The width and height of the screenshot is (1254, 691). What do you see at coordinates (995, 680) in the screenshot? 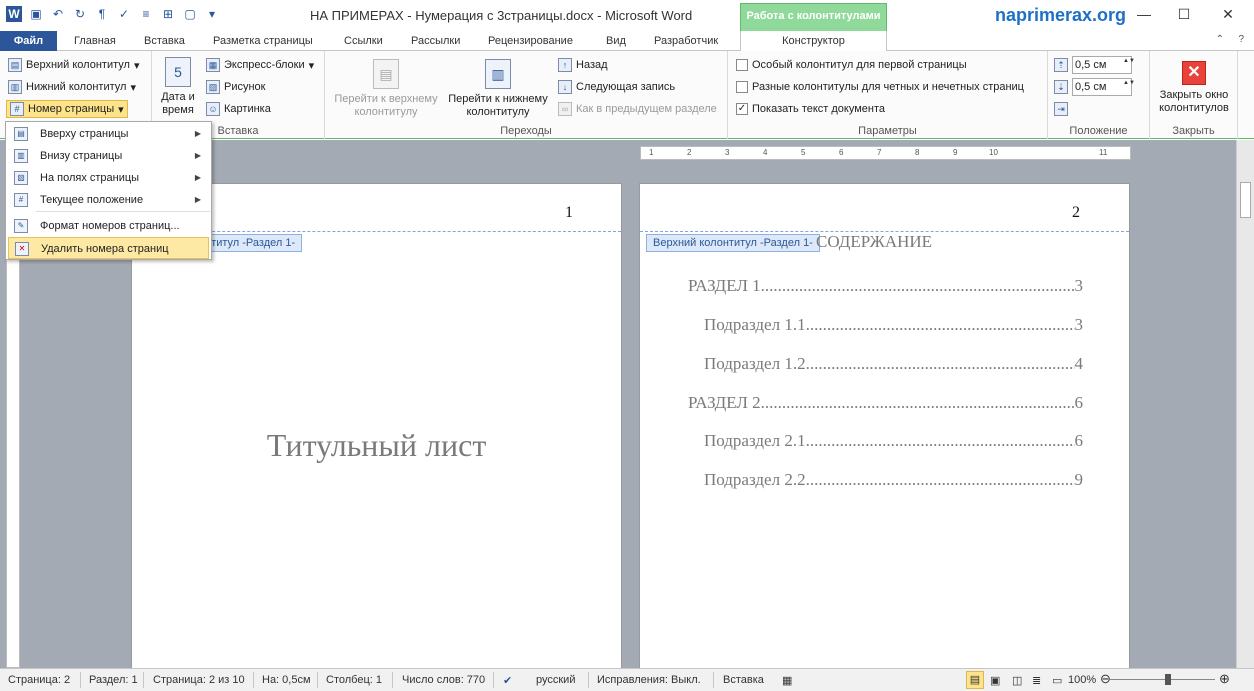
I see `reading-mode-icon: ▣` at bounding box center [995, 680].